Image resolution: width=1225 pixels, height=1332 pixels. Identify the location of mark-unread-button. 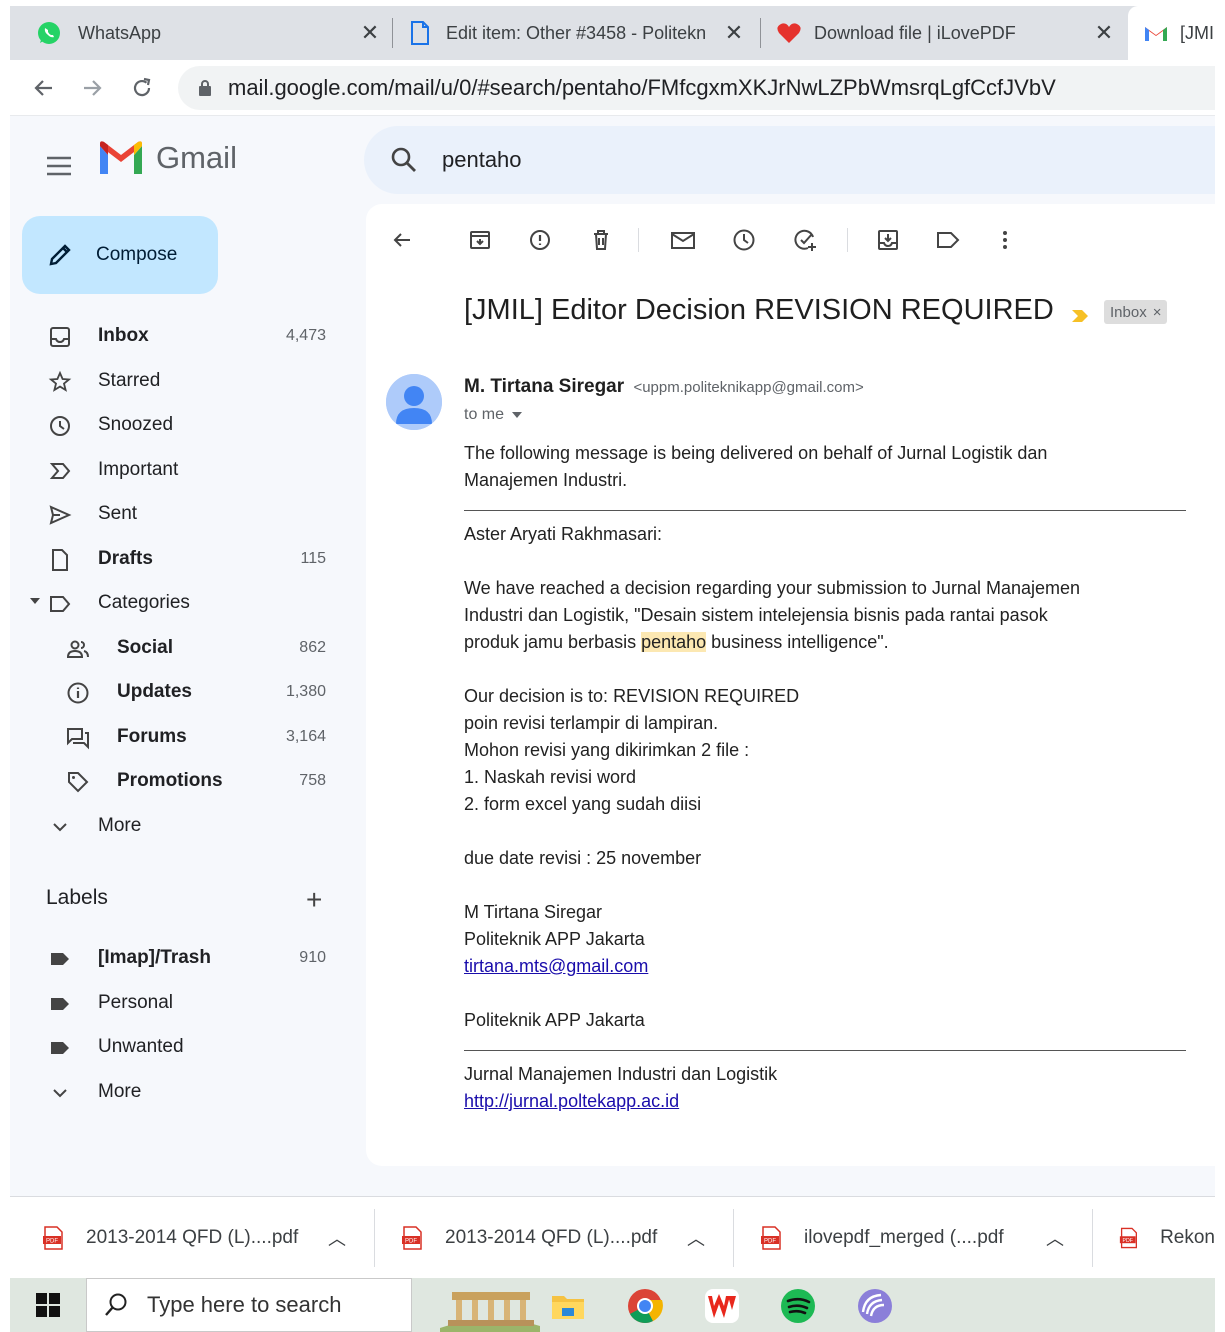
(683, 240).